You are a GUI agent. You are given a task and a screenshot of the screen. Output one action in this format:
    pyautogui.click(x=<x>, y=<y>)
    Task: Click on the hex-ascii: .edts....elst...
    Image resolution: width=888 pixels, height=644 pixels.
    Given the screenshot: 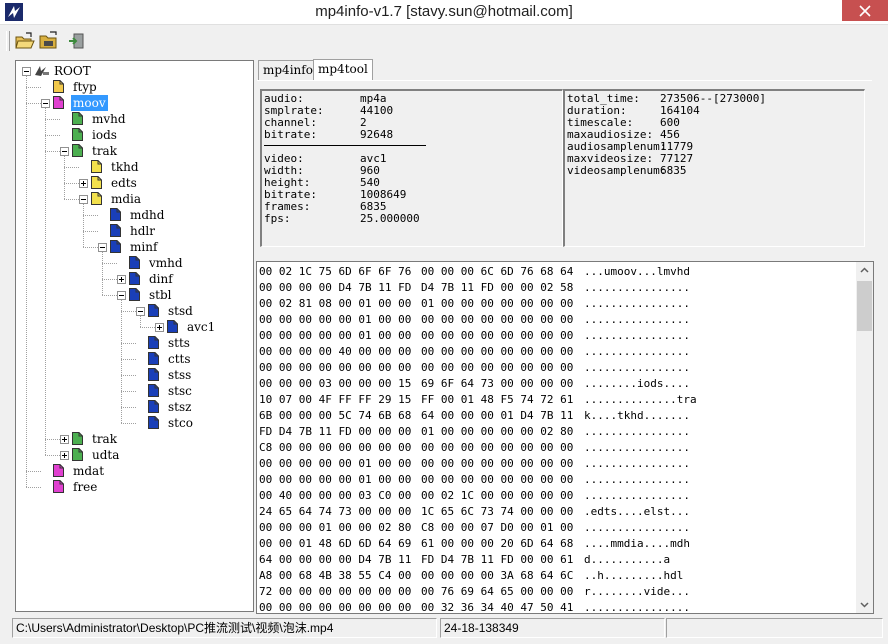 What is the action you would take?
    pyautogui.click(x=637, y=511)
    